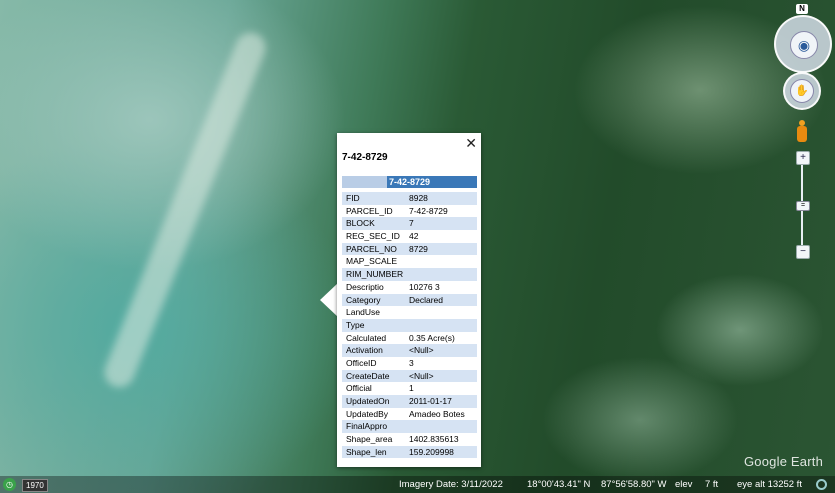  I want to click on zoom-out-button: −, so click(803, 252).